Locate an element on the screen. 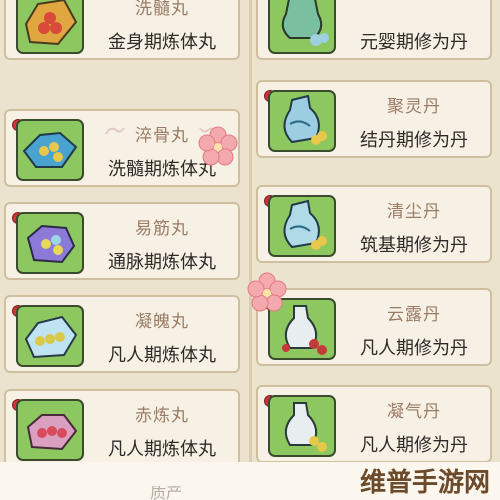 The height and width of the screenshot is (500, 500). item-requirement: 筑基期修为丹 is located at coordinates (414, 245).